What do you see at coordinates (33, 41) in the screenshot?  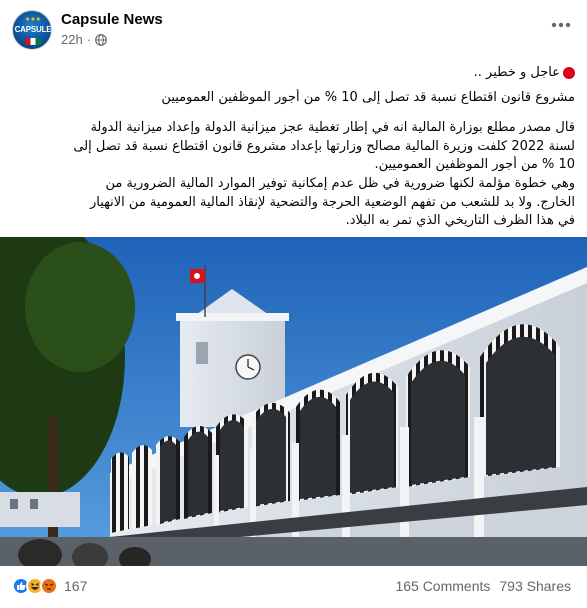 I see `palestine-flag-icon` at bounding box center [33, 41].